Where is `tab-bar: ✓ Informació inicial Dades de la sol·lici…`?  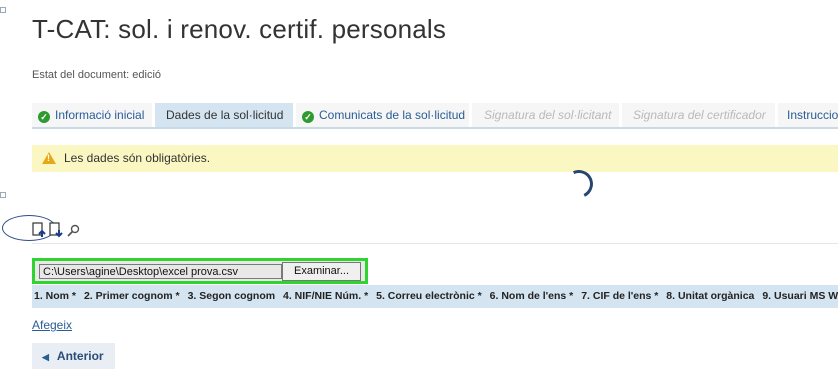 tab-bar: ✓ Informació inicial Dades de la sol·lici… is located at coordinates (435, 116).